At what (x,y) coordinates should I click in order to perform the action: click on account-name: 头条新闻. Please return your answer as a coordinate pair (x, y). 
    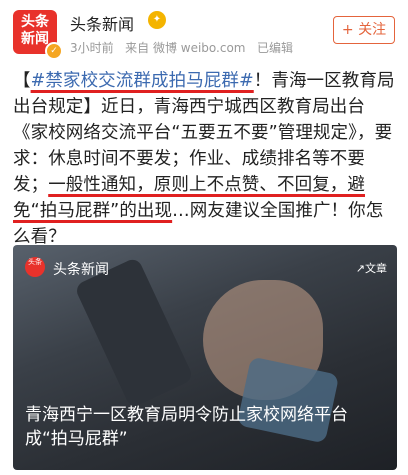
    Looking at the image, I should click on (102, 23).